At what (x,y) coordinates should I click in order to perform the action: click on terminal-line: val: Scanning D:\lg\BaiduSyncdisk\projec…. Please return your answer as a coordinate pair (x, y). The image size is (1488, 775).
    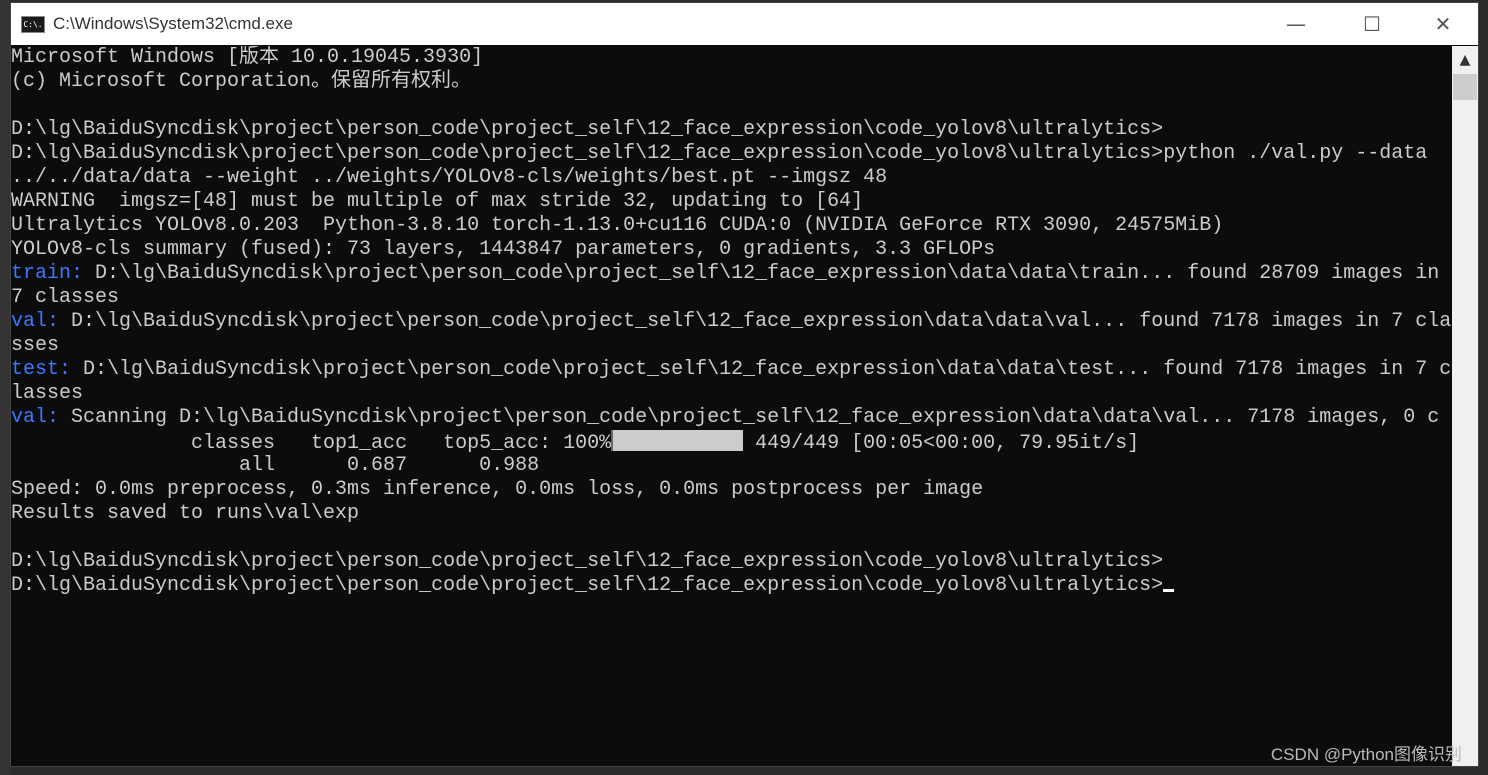
    Looking at the image, I should click on (731, 418).